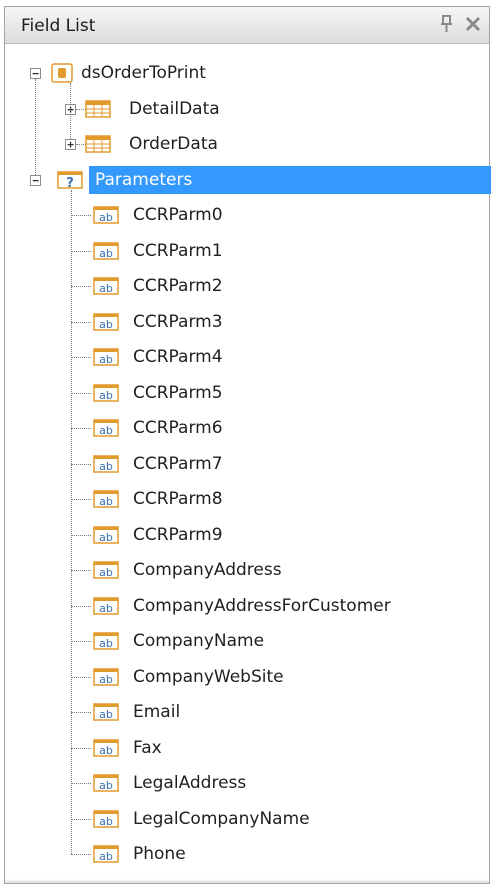 This screenshot has height=888, width=492. What do you see at coordinates (156, 712) in the screenshot?
I see `tree-node-param: Email` at bounding box center [156, 712].